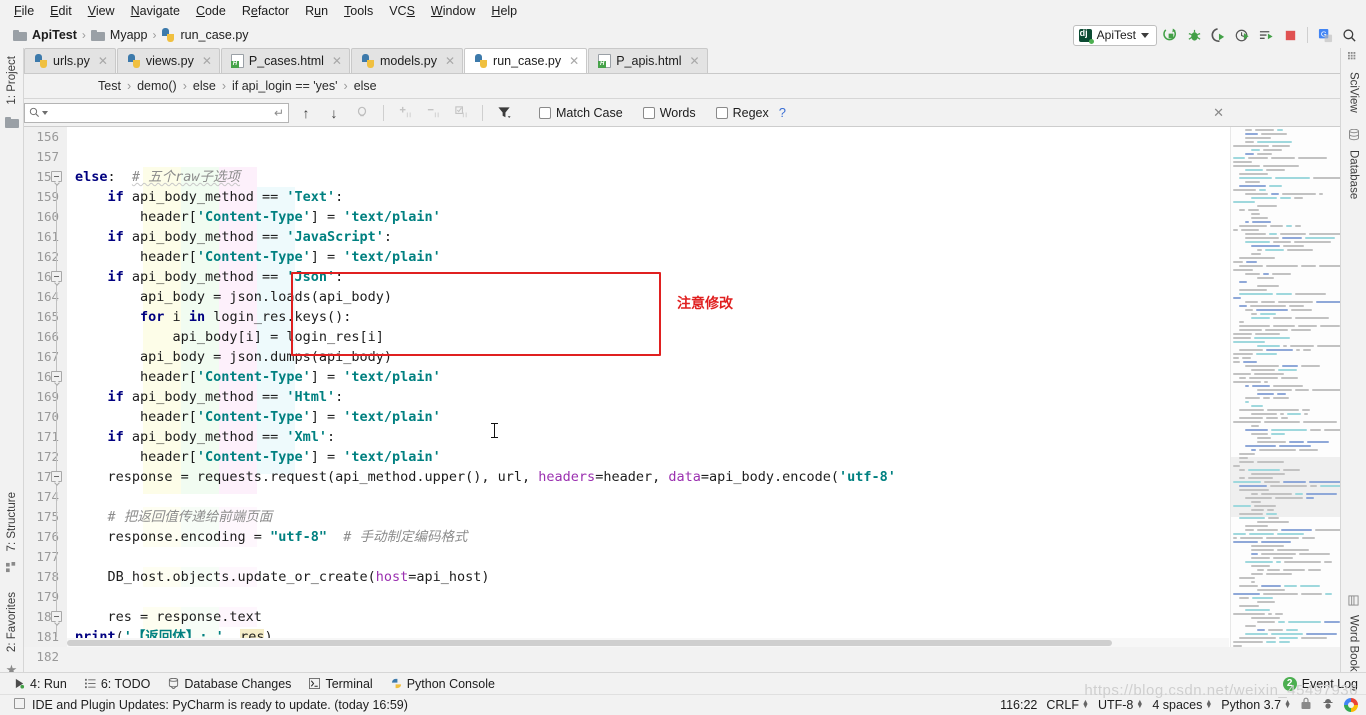  Describe the element at coordinates (155, 11) in the screenshot. I see `menu-item-navigate: Navigate` at that location.